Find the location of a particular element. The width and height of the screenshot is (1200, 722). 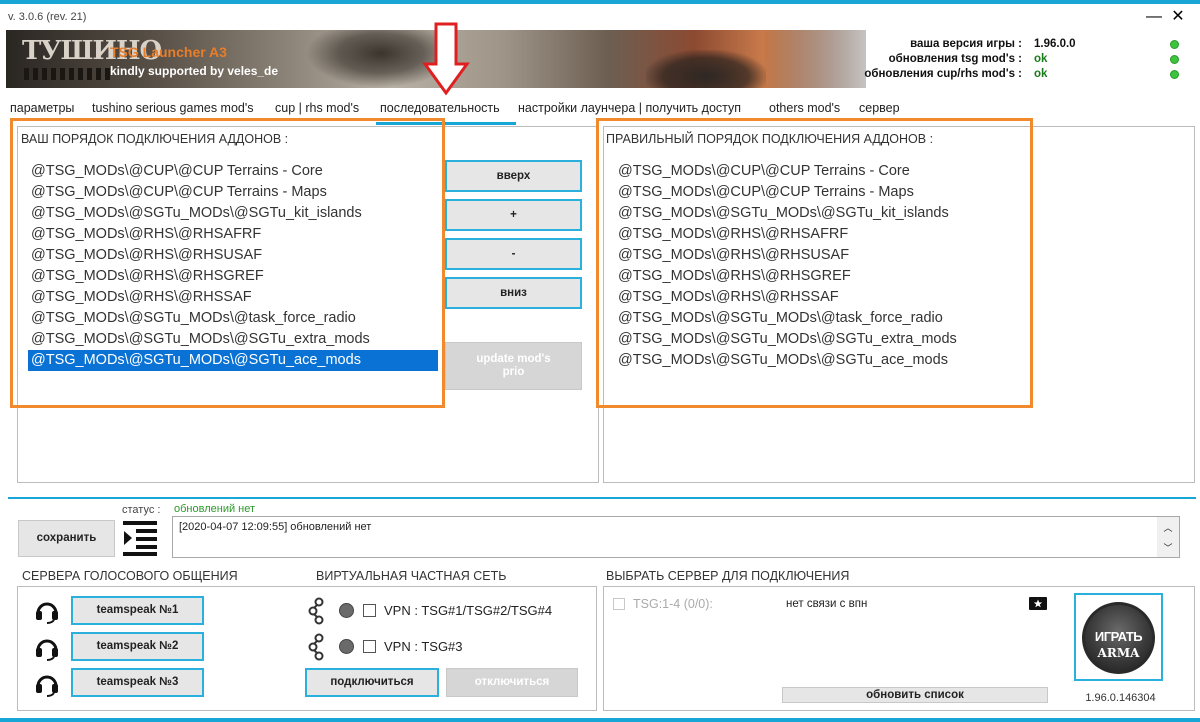

refresh-list-button: обновить список is located at coordinates (915, 695).